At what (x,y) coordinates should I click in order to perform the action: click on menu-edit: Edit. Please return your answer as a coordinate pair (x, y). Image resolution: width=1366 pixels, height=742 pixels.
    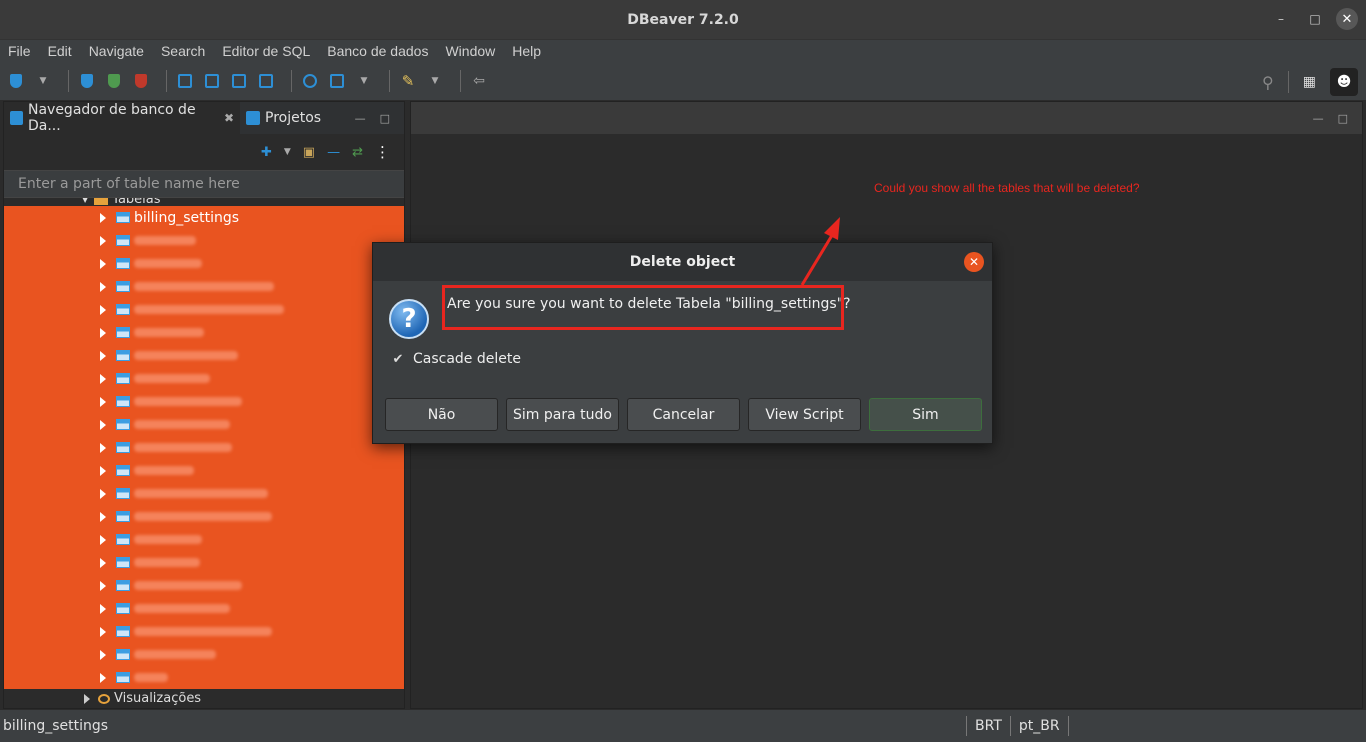
    Looking at the image, I should click on (60, 51).